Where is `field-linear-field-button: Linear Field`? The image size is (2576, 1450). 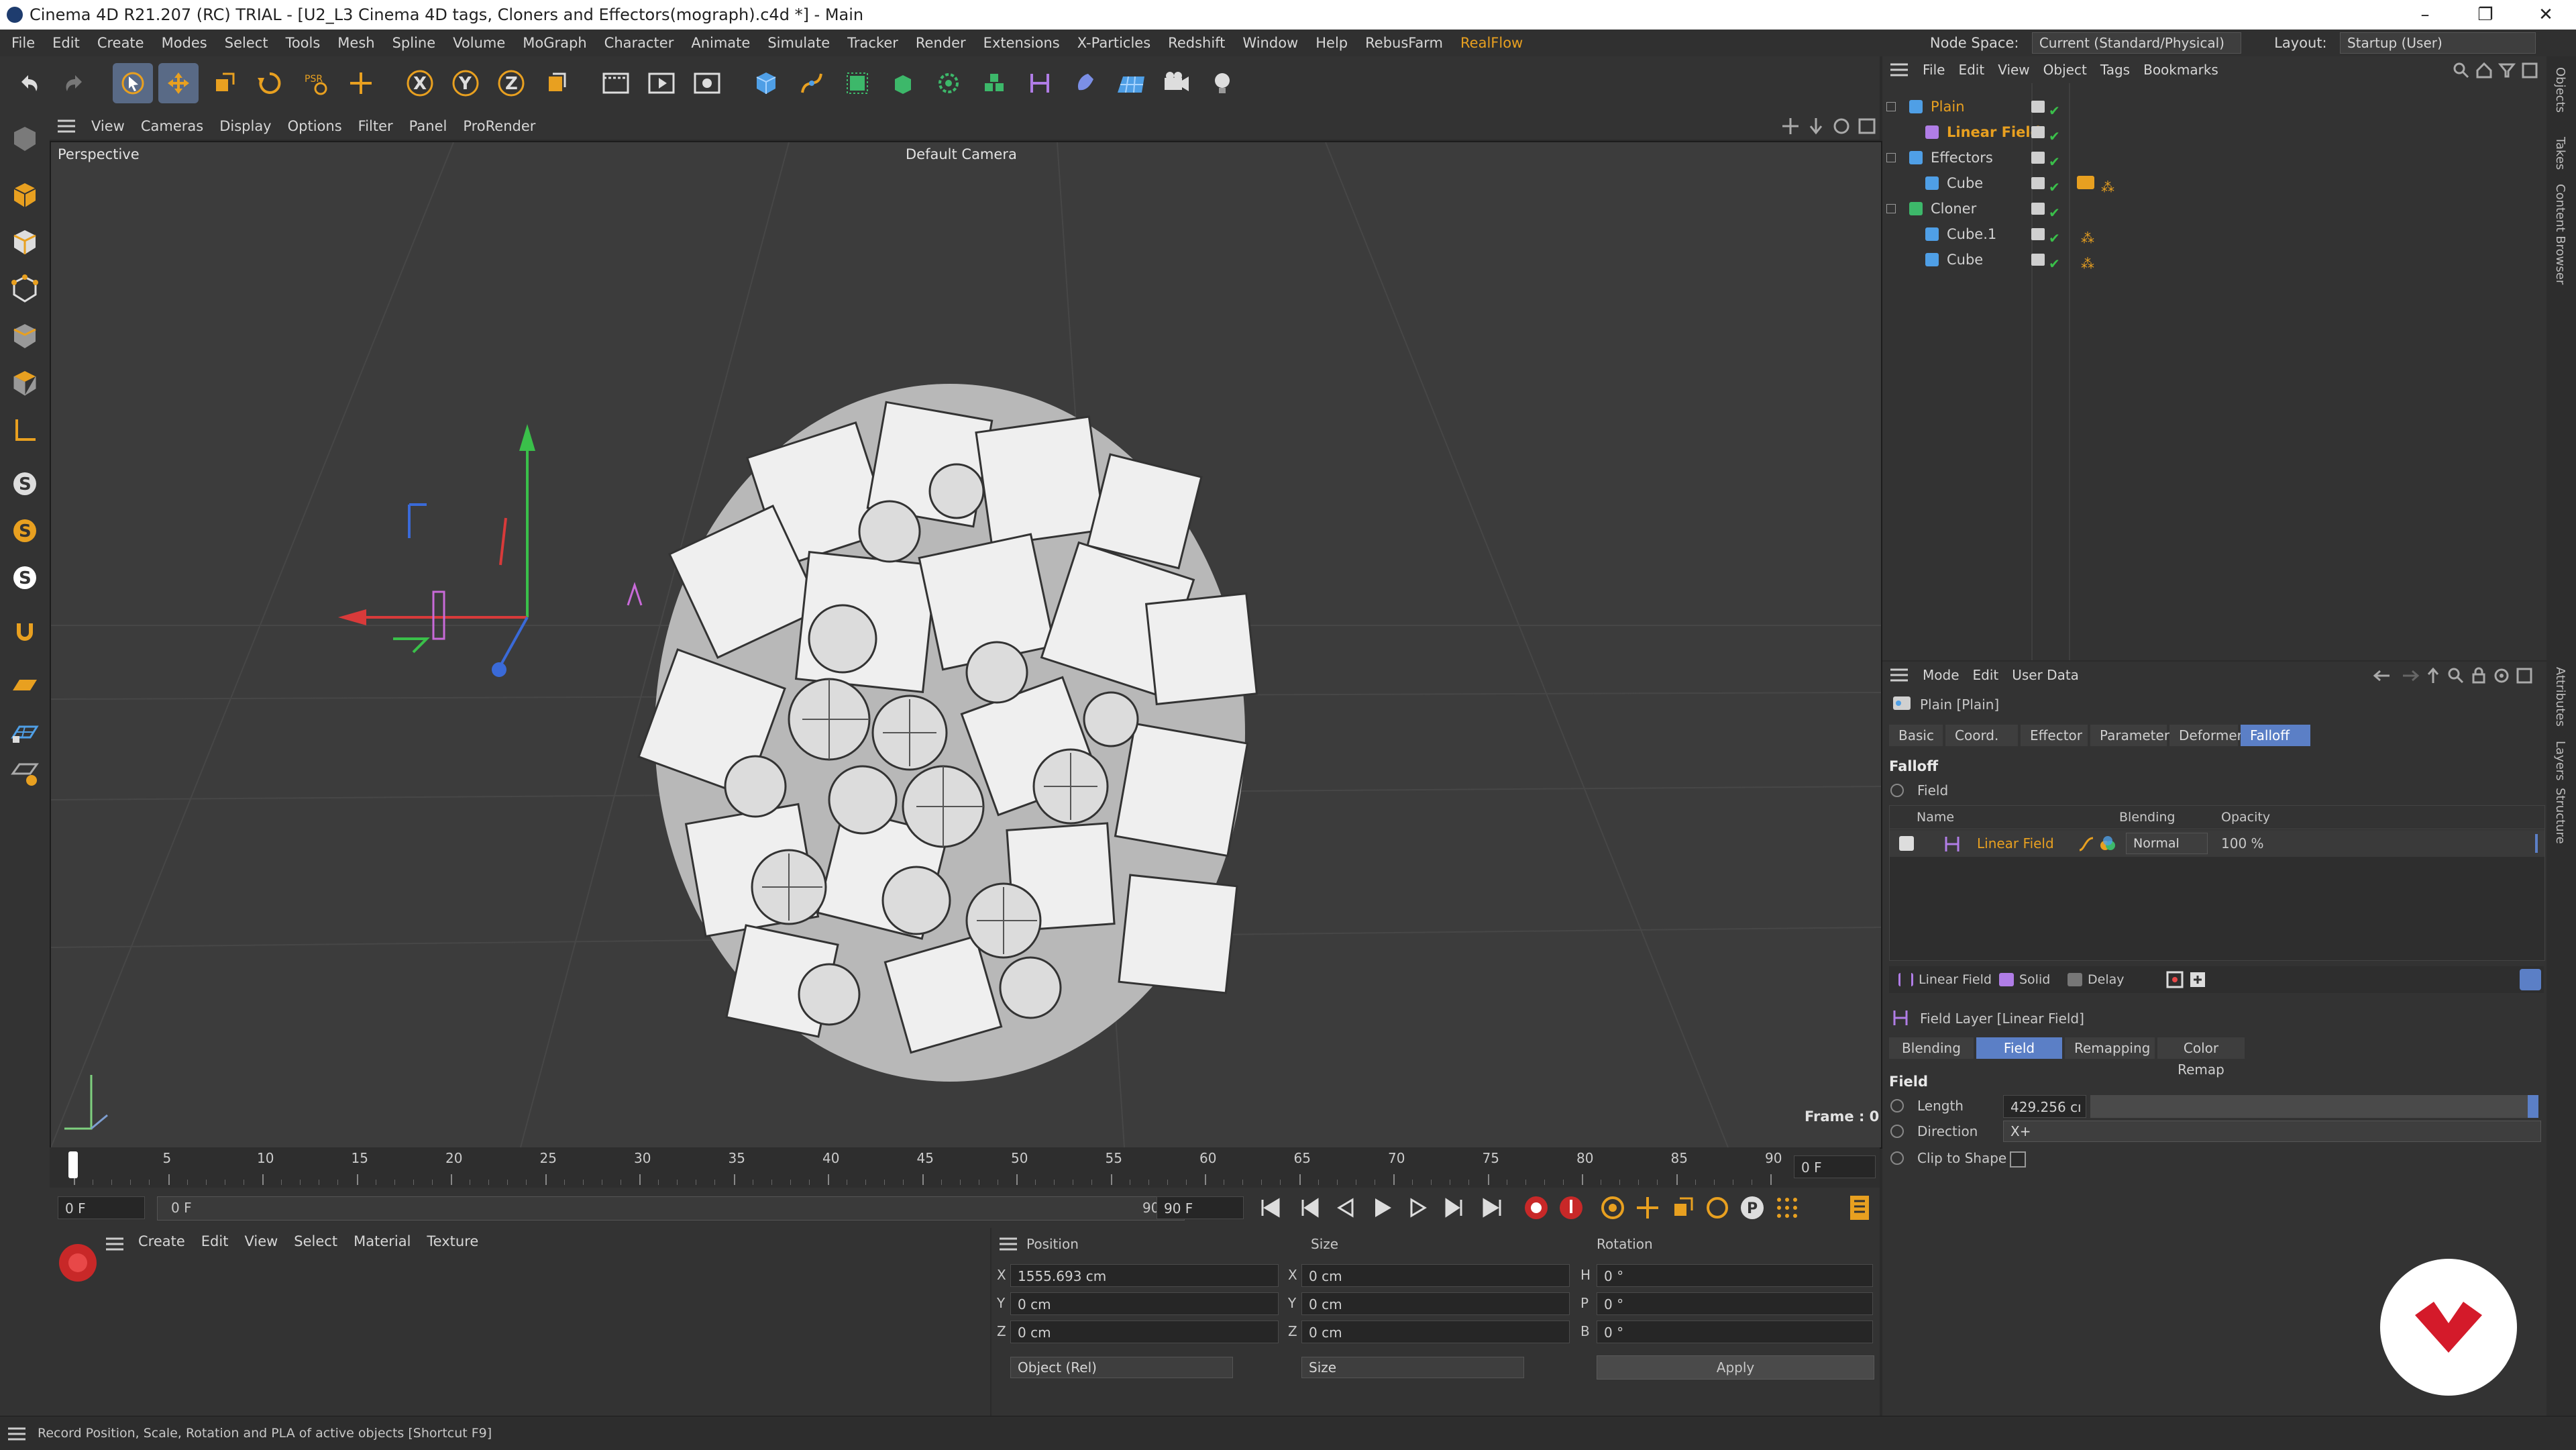 field-linear-field-button: Linear Field is located at coordinates (1944, 979).